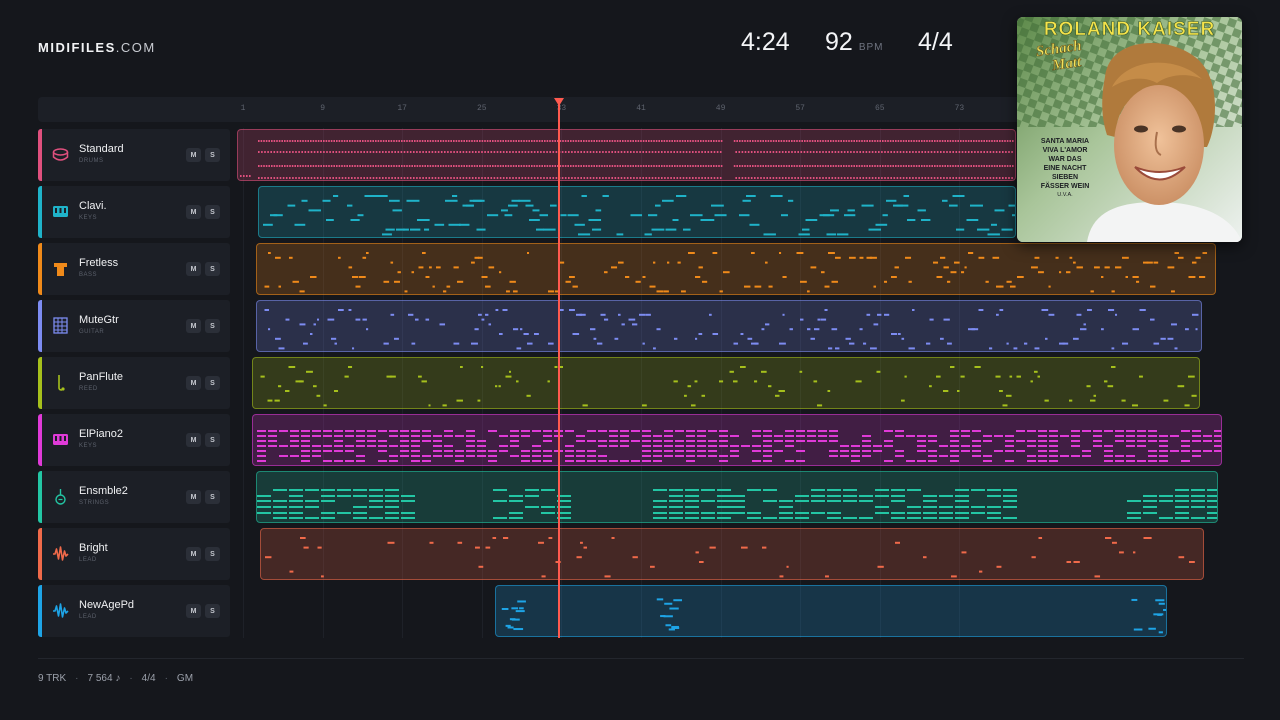 This screenshot has width=1280, height=720. I want to click on track-header: Fretless BASS M S, so click(134, 269).